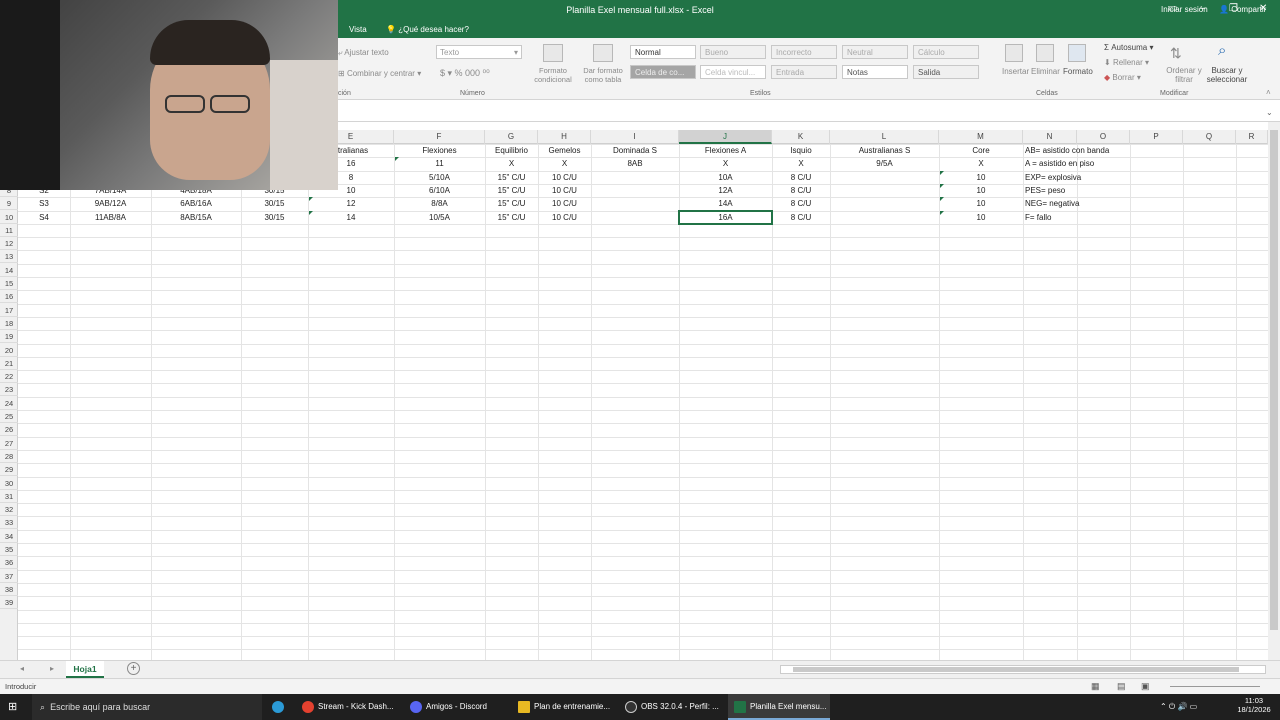 The height and width of the screenshot is (720, 1280). What do you see at coordinates (1045, 53) in the screenshot?
I see `delete-icon` at bounding box center [1045, 53].